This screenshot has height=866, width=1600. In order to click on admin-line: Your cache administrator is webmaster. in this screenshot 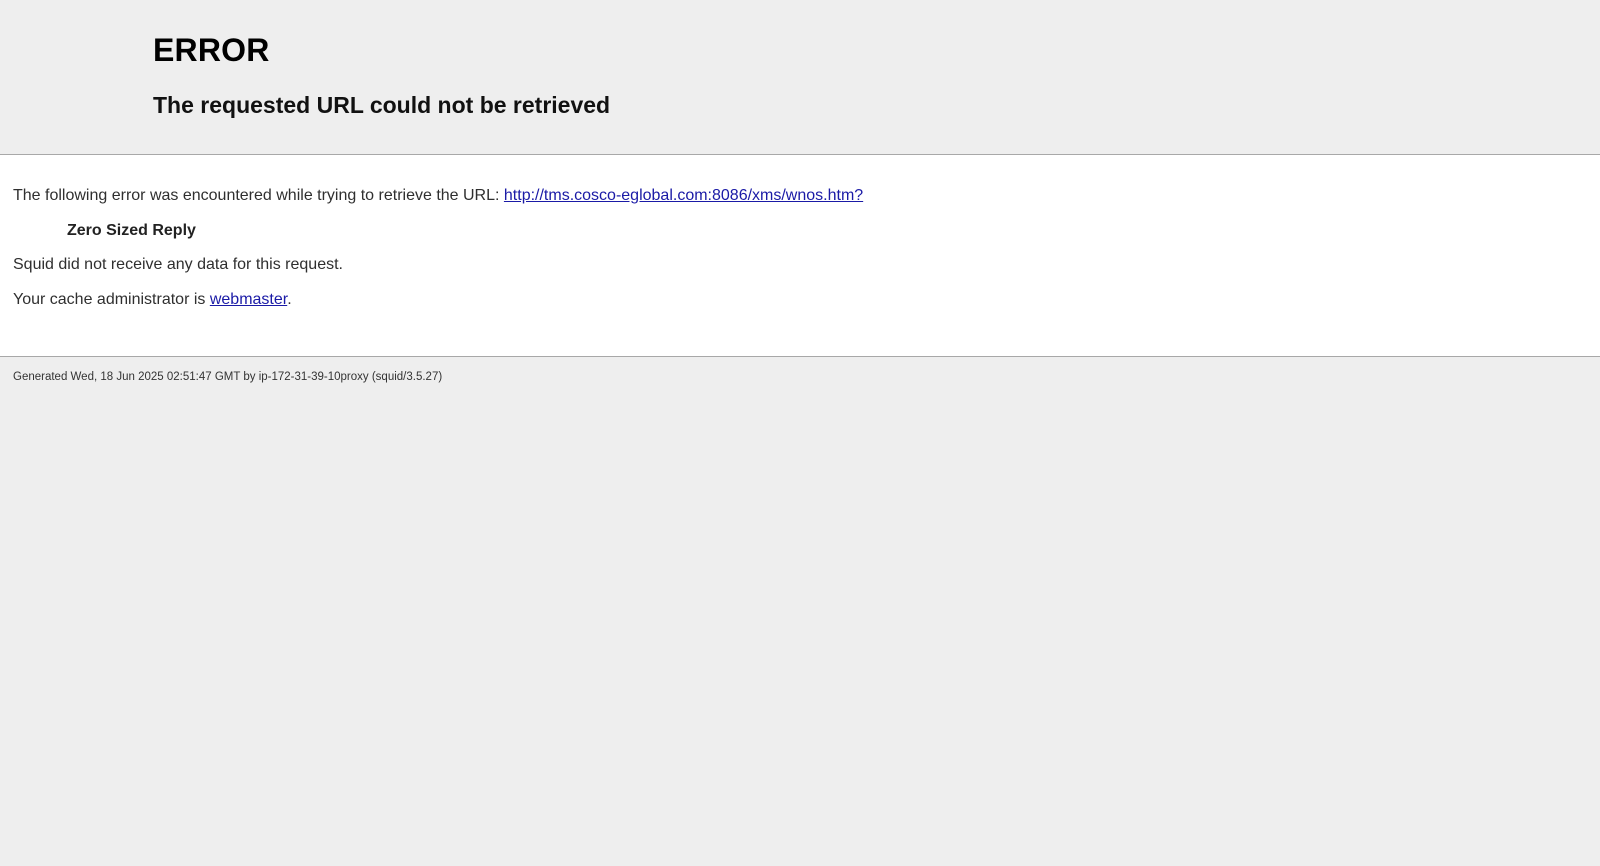, I will do `click(152, 300)`.